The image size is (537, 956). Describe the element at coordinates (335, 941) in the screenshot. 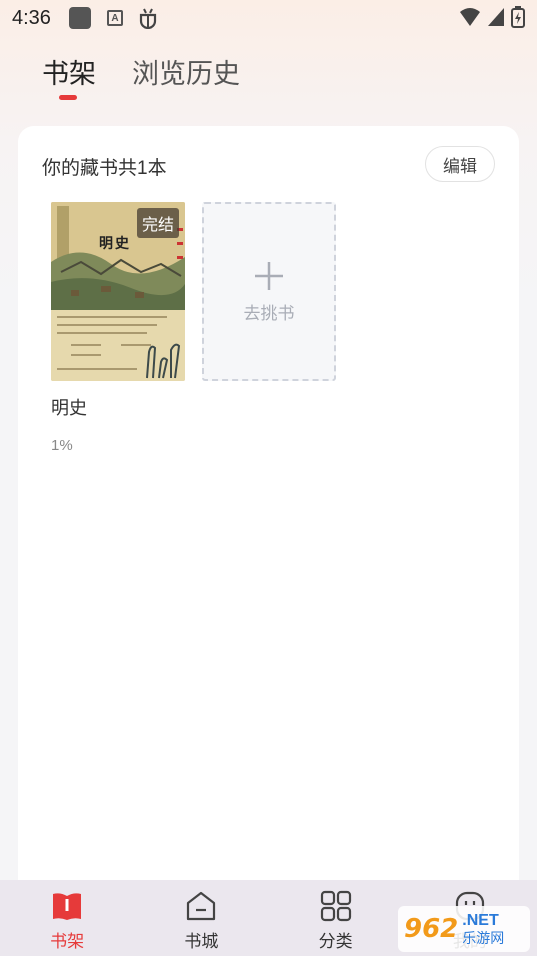

I see `nav-category-label: 分类` at that location.